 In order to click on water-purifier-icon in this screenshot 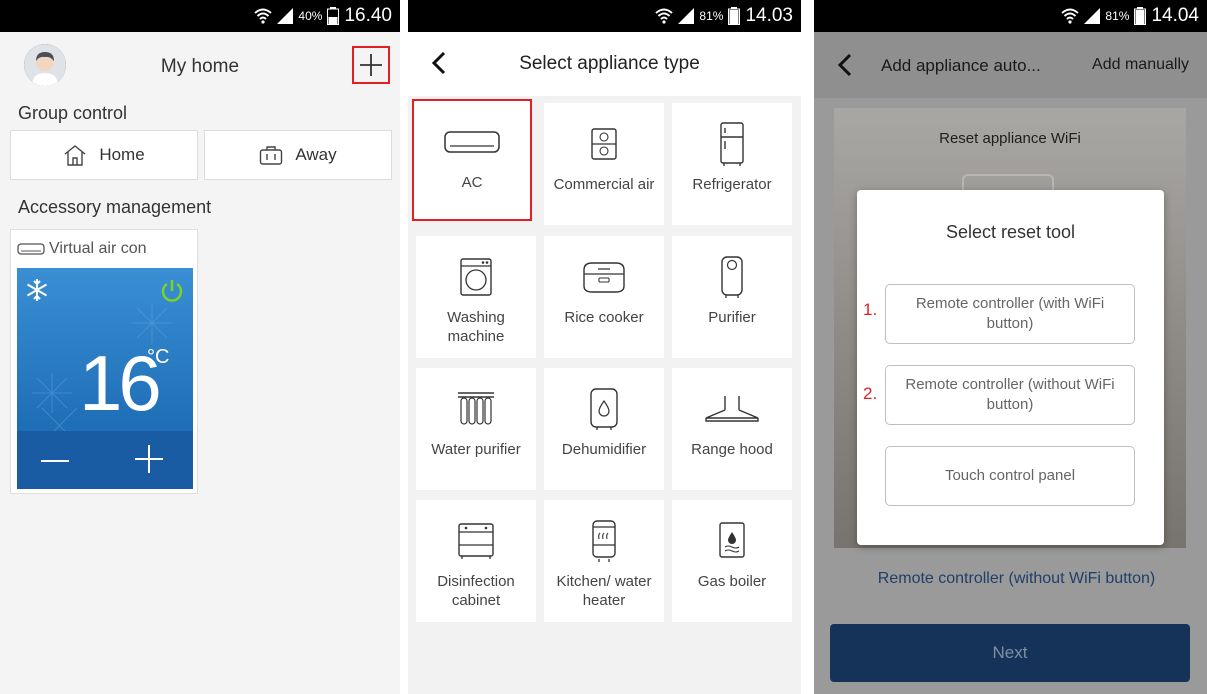, I will do `click(476, 408)`.